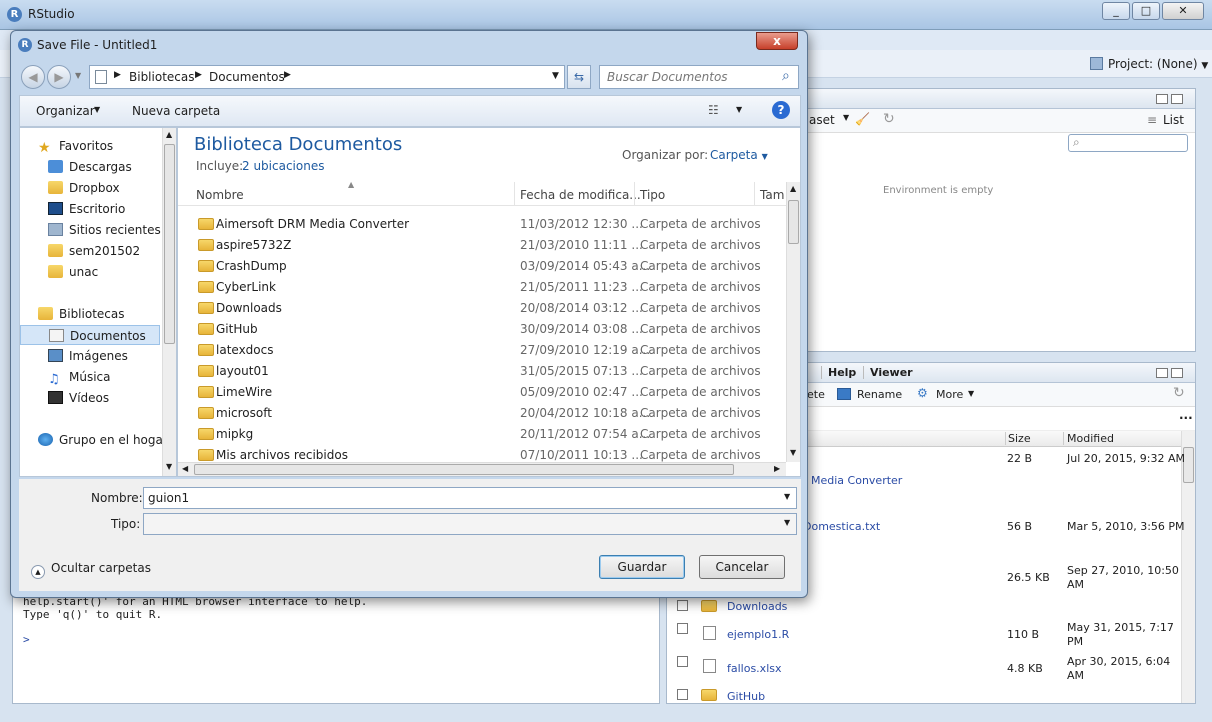 The height and width of the screenshot is (722, 1212). What do you see at coordinates (579, 77) in the screenshot?
I see `refresh-button: ⇆` at bounding box center [579, 77].